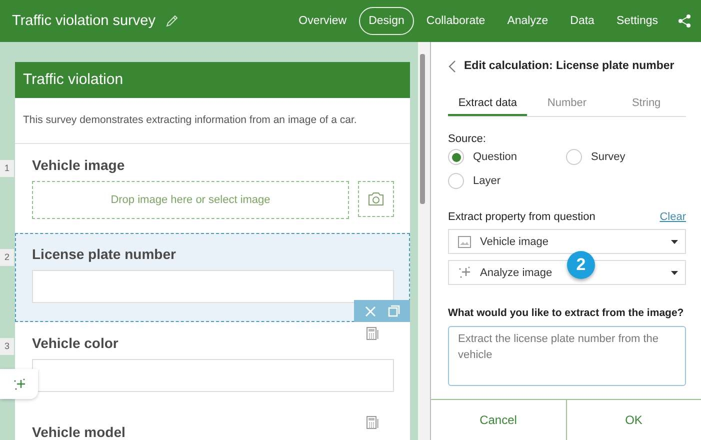  What do you see at coordinates (495, 157) in the screenshot?
I see `radio-label: Question` at bounding box center [495, 157].